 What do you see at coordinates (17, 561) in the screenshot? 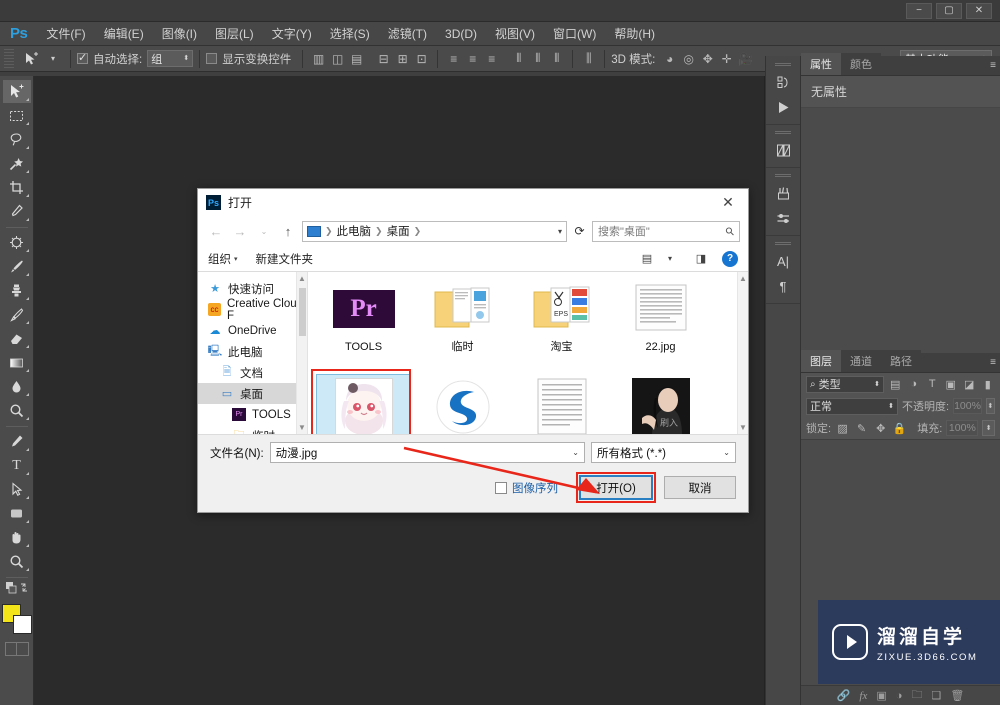
I see `tool-zoom` at bounding box center [17, 561].